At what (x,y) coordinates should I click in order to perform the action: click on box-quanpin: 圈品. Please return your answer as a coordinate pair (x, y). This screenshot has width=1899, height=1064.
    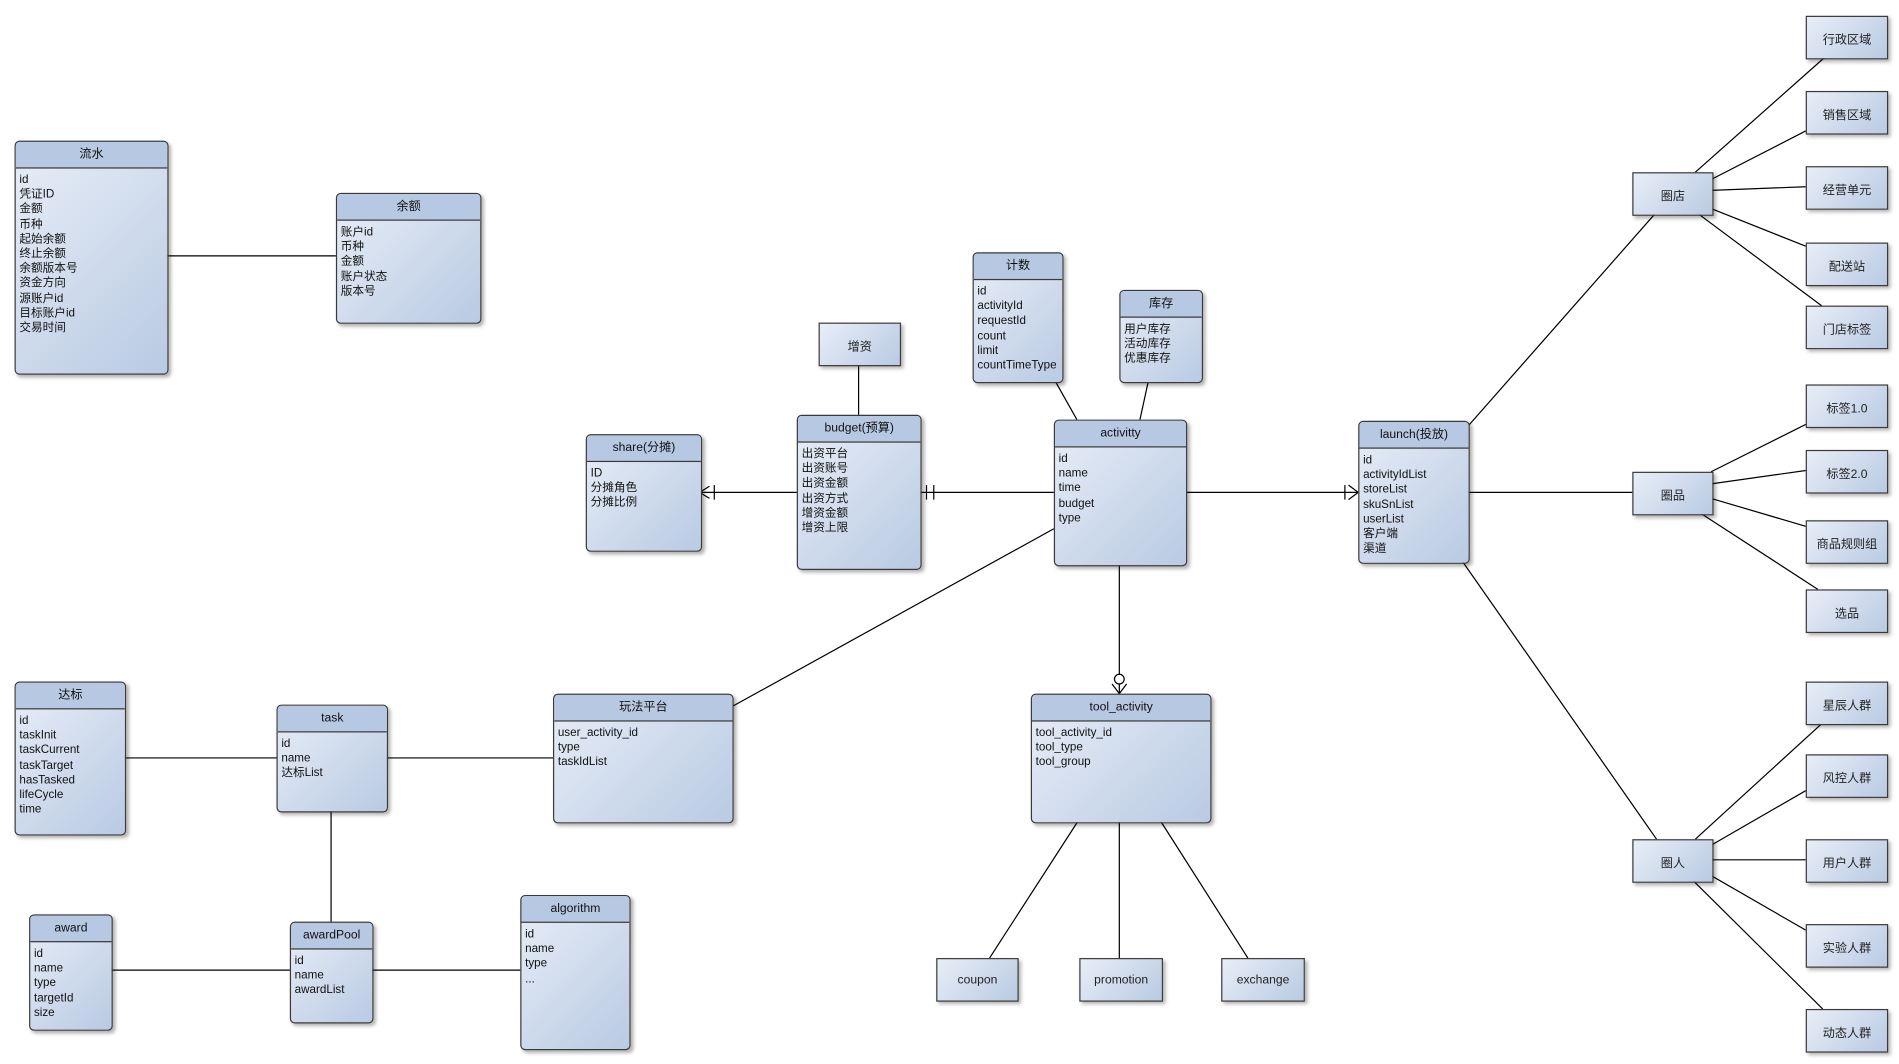
    Looking at the image, I should click on (1673, 493).